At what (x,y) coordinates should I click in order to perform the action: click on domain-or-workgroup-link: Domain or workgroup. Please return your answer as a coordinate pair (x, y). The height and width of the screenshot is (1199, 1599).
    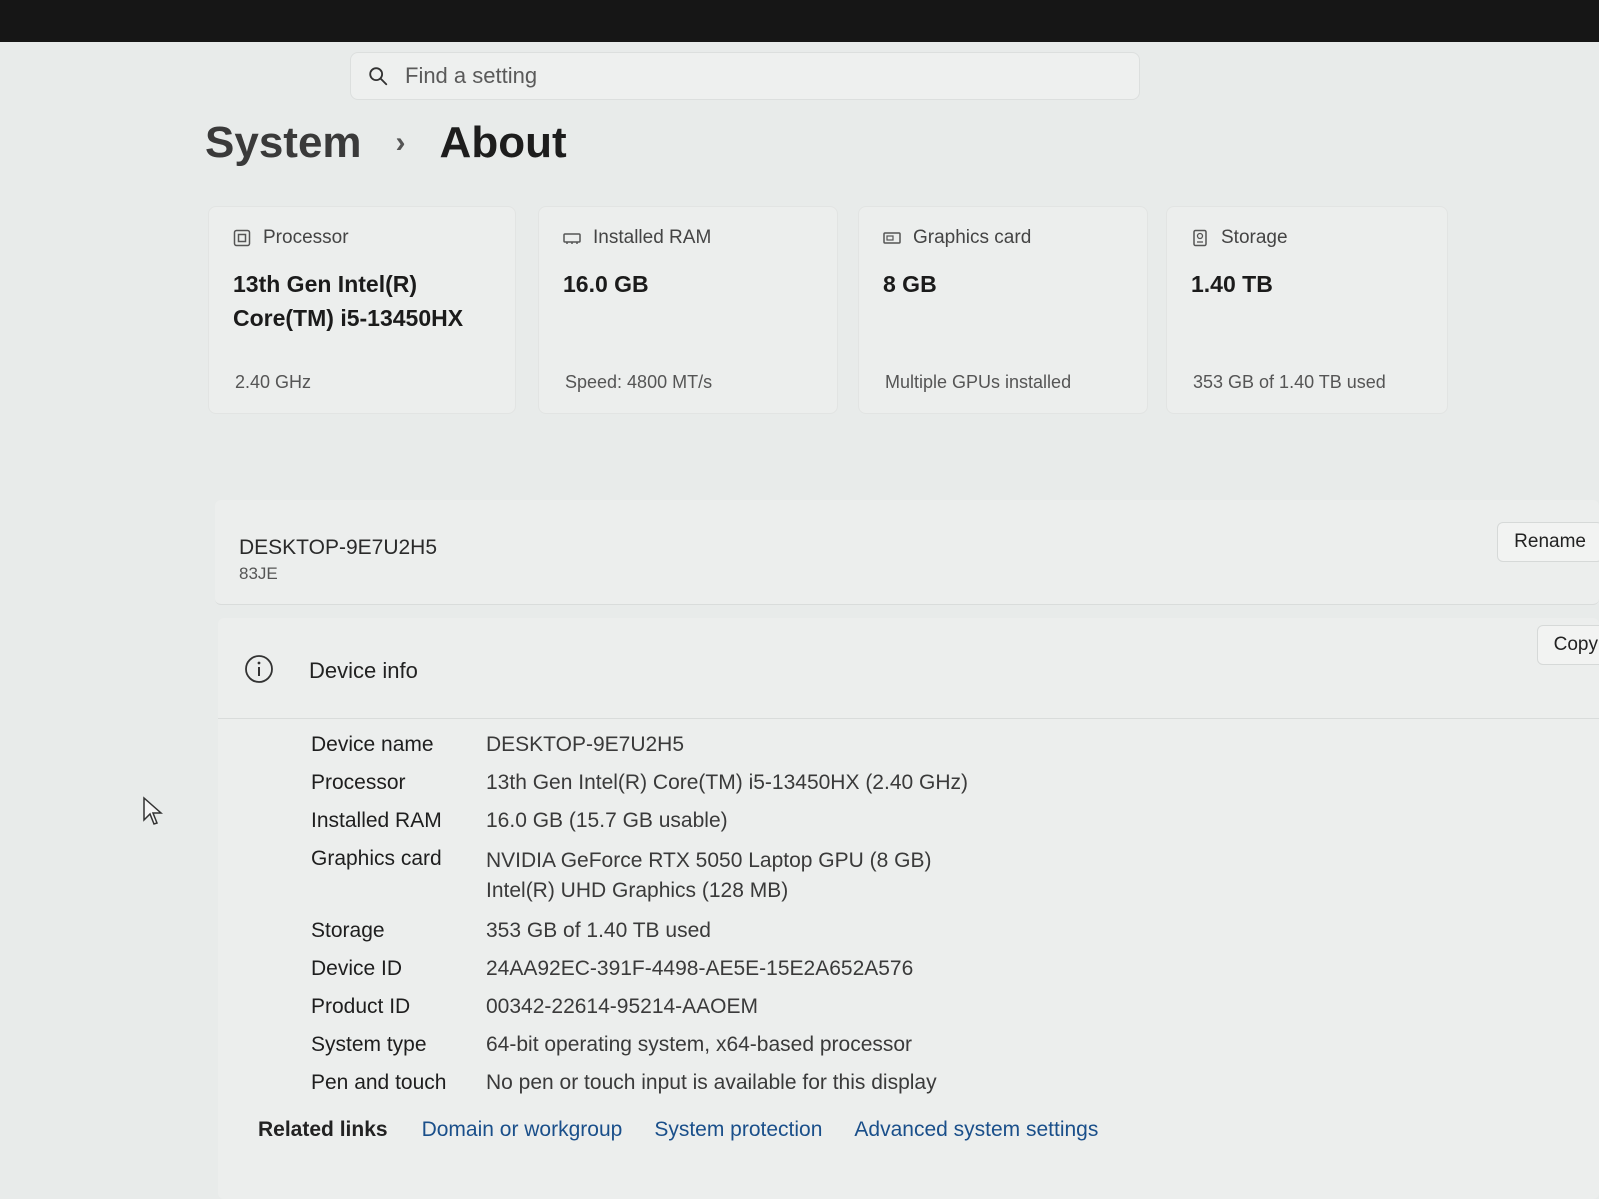
    Looking at the image, I should click on (522, 1130).